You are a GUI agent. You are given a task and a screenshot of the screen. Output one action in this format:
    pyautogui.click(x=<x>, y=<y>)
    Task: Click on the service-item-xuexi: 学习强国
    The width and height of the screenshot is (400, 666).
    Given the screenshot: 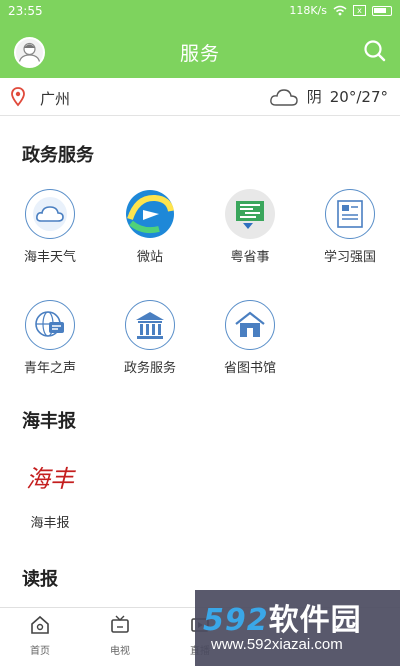 What is the action you would take?
    pyautogui.click(x=350, y=227)
    